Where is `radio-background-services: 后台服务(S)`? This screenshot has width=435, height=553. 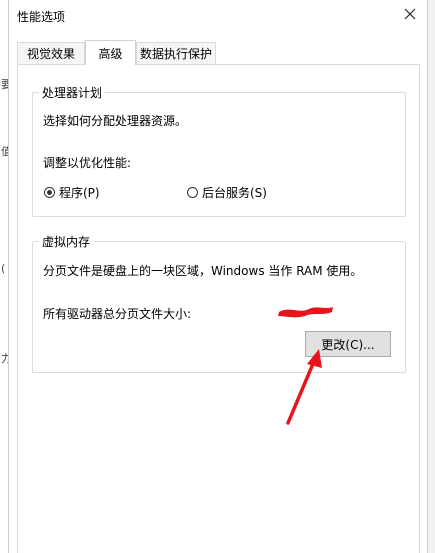
radio-background-services: 后台服务(S) is located at coordinates (227, 192).